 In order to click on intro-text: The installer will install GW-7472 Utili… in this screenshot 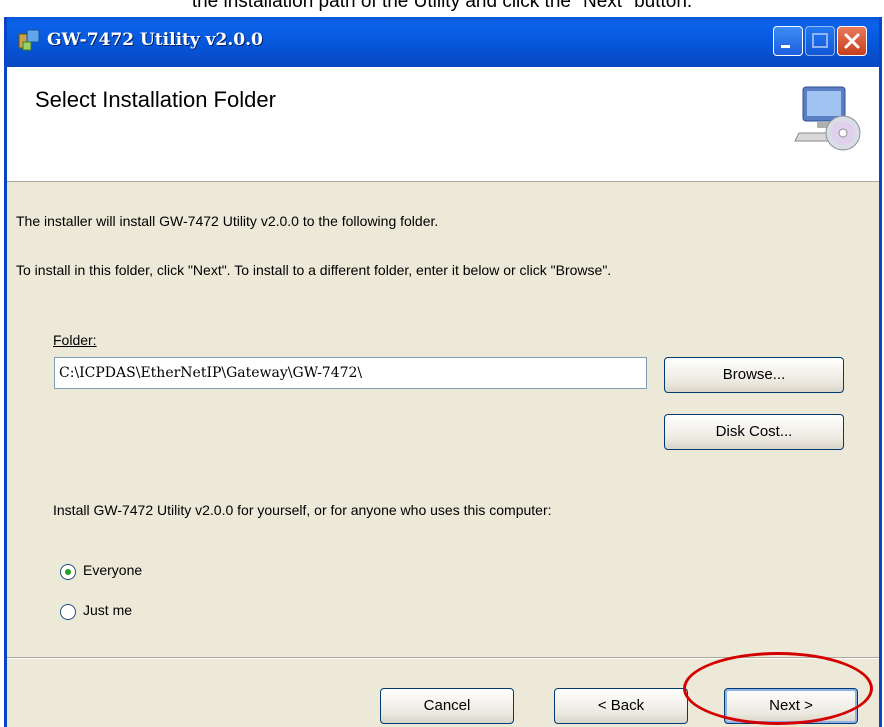, I will do `click(227, 221)`.